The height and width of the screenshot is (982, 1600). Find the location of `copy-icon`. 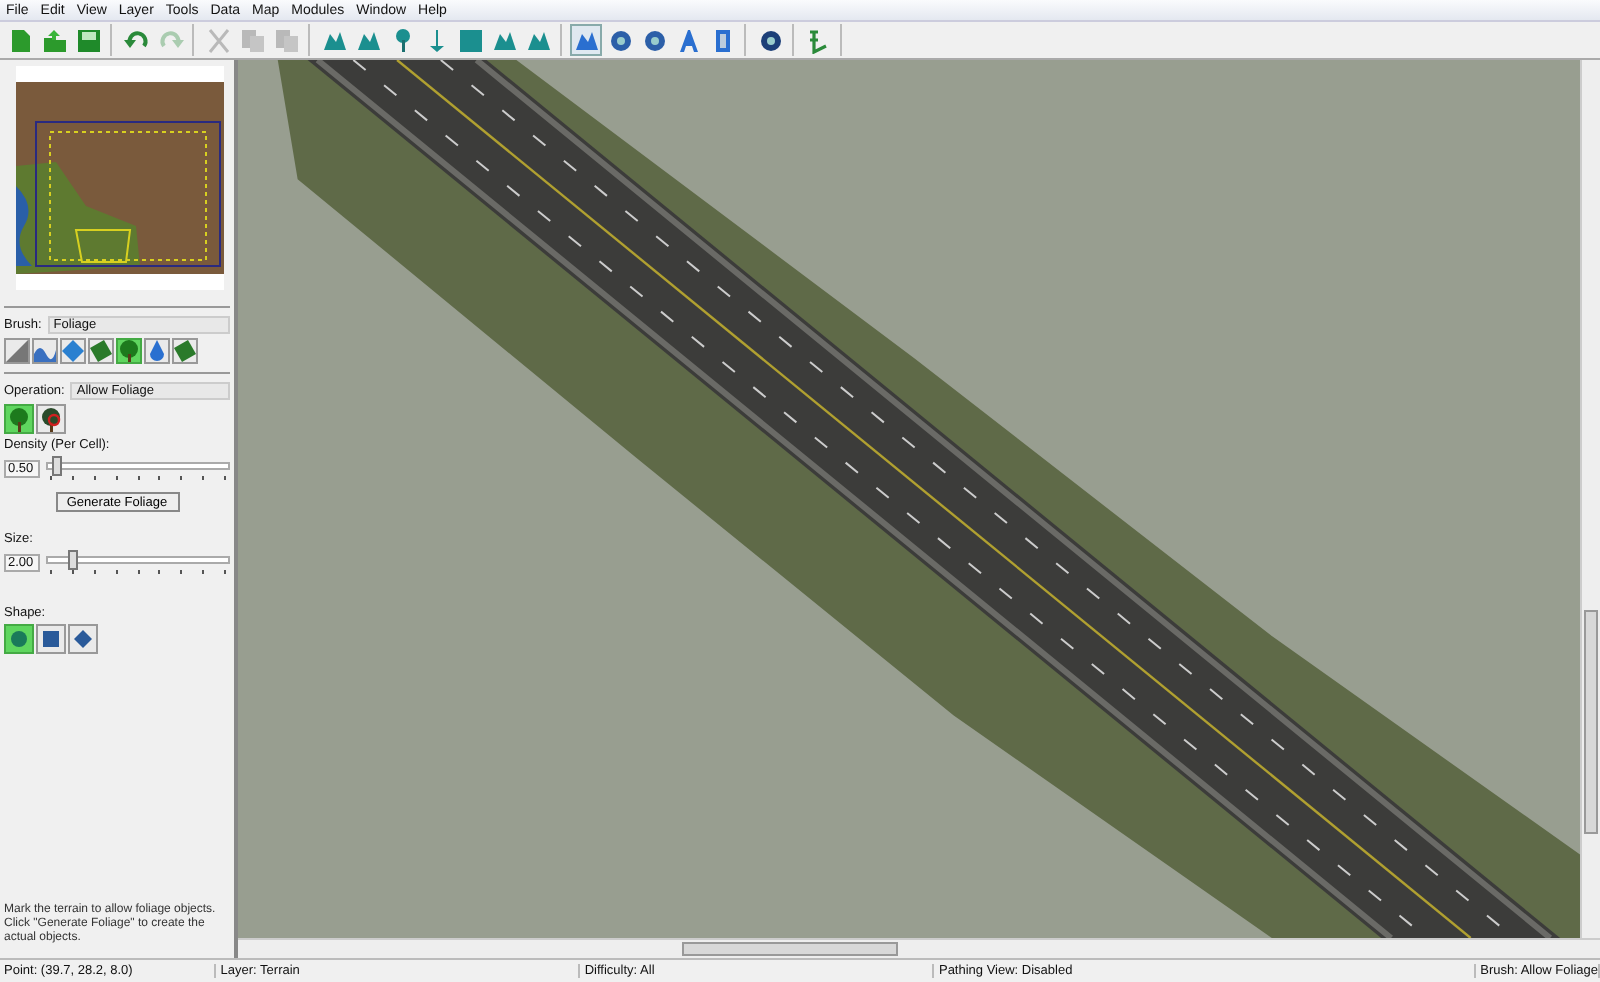

copy-icon is located at coordinates (252, 40).